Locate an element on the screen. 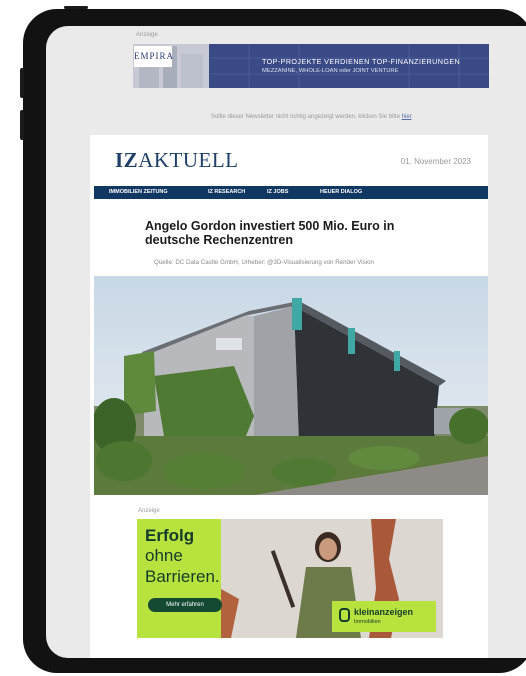 This screenshot has width=526, height=676. banner-architecture-lines is located at coordinates (349, 66).